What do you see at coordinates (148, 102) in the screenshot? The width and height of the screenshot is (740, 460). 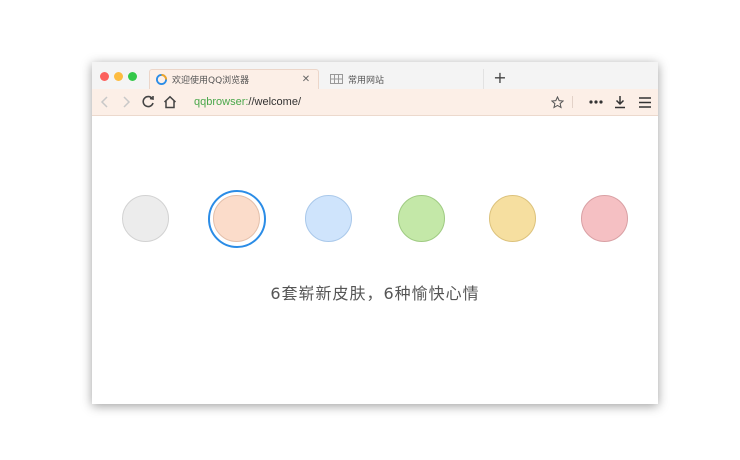 I see `refresh-icon` at bounding box center [148, 102].